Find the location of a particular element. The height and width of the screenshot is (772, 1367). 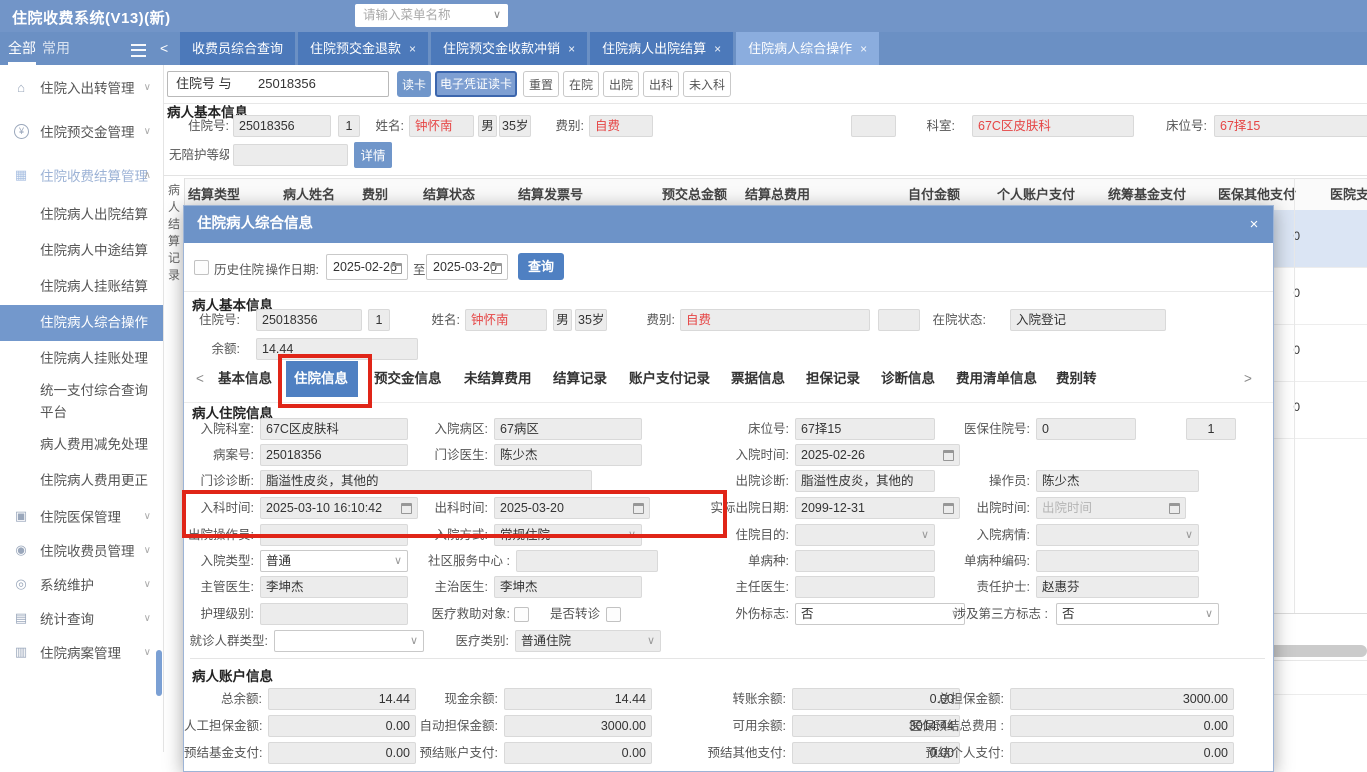

record-no-field: 25018356 is located at coordinates (334, 455).